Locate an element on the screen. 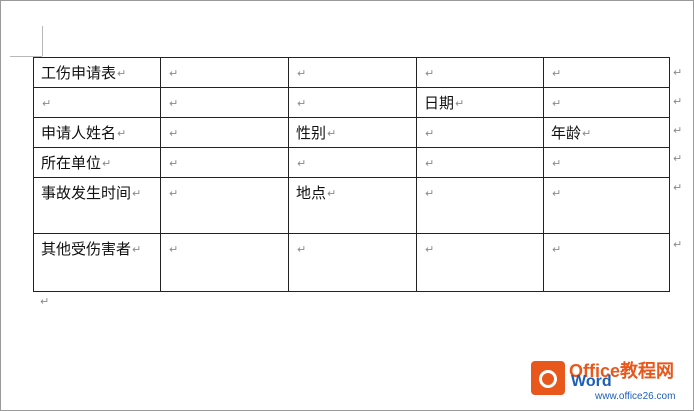  cell-text: 事故发生时间 is located at coordinates (86, 193).